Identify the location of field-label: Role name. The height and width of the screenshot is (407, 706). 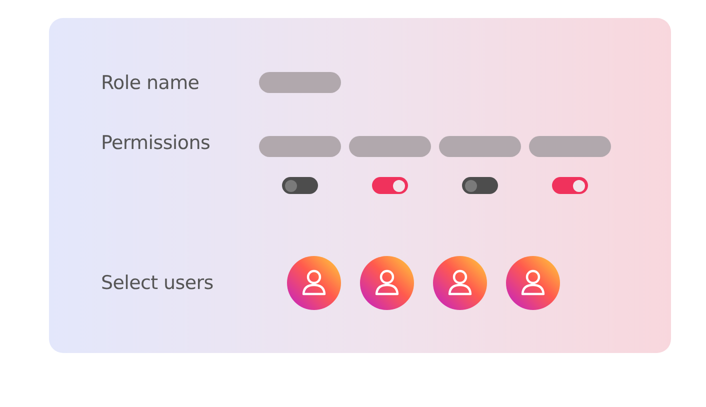
(150, 83).